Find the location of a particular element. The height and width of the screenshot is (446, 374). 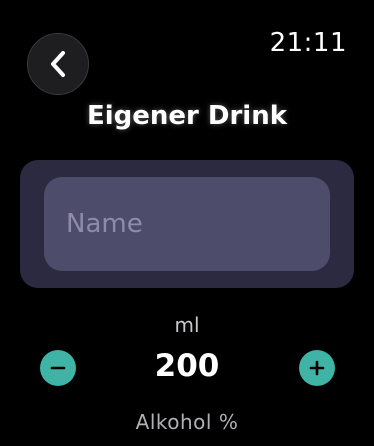

increment-button is located at coordinates (317, 368).